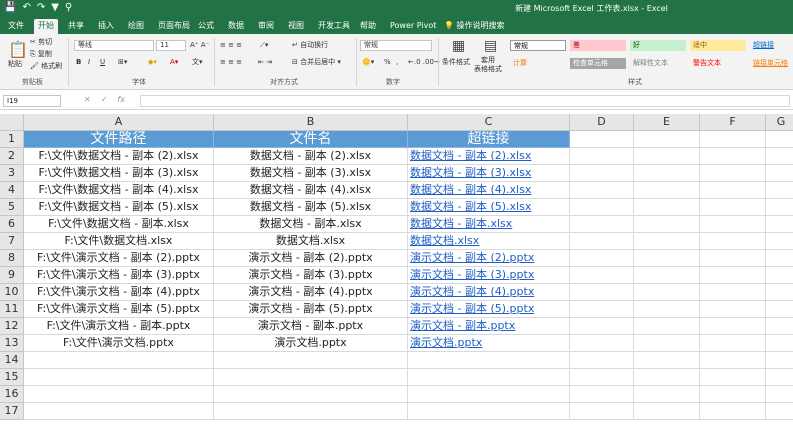 The height and width of the screenshot is (426, 793). Describe the element at coordinates (310, 45) in the screenshot. I see `wrap-text-button: ↵ 自动换行` at that location.